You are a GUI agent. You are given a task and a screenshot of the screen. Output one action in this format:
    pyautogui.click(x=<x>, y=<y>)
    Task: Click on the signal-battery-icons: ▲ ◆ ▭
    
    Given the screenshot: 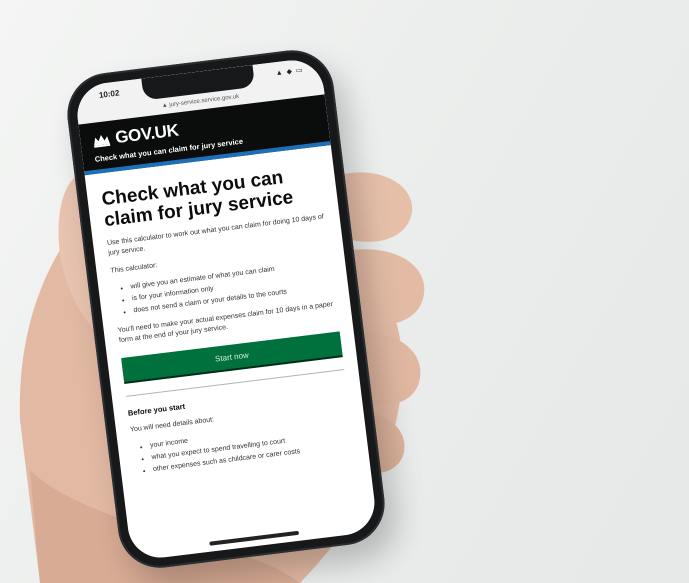 What is the action you would take?
    pyautogui.click(x=289, y=72)
    